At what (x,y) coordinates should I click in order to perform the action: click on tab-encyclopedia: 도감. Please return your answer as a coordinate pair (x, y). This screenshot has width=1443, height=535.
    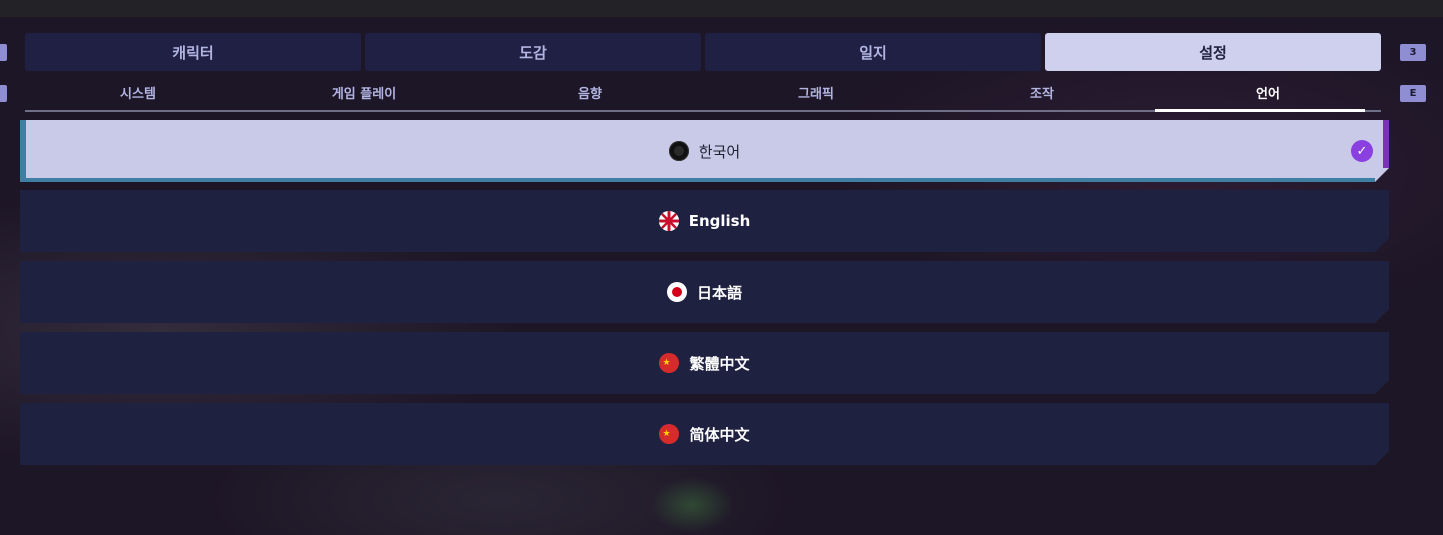
    Looking at the image, I should click on (533, 52).